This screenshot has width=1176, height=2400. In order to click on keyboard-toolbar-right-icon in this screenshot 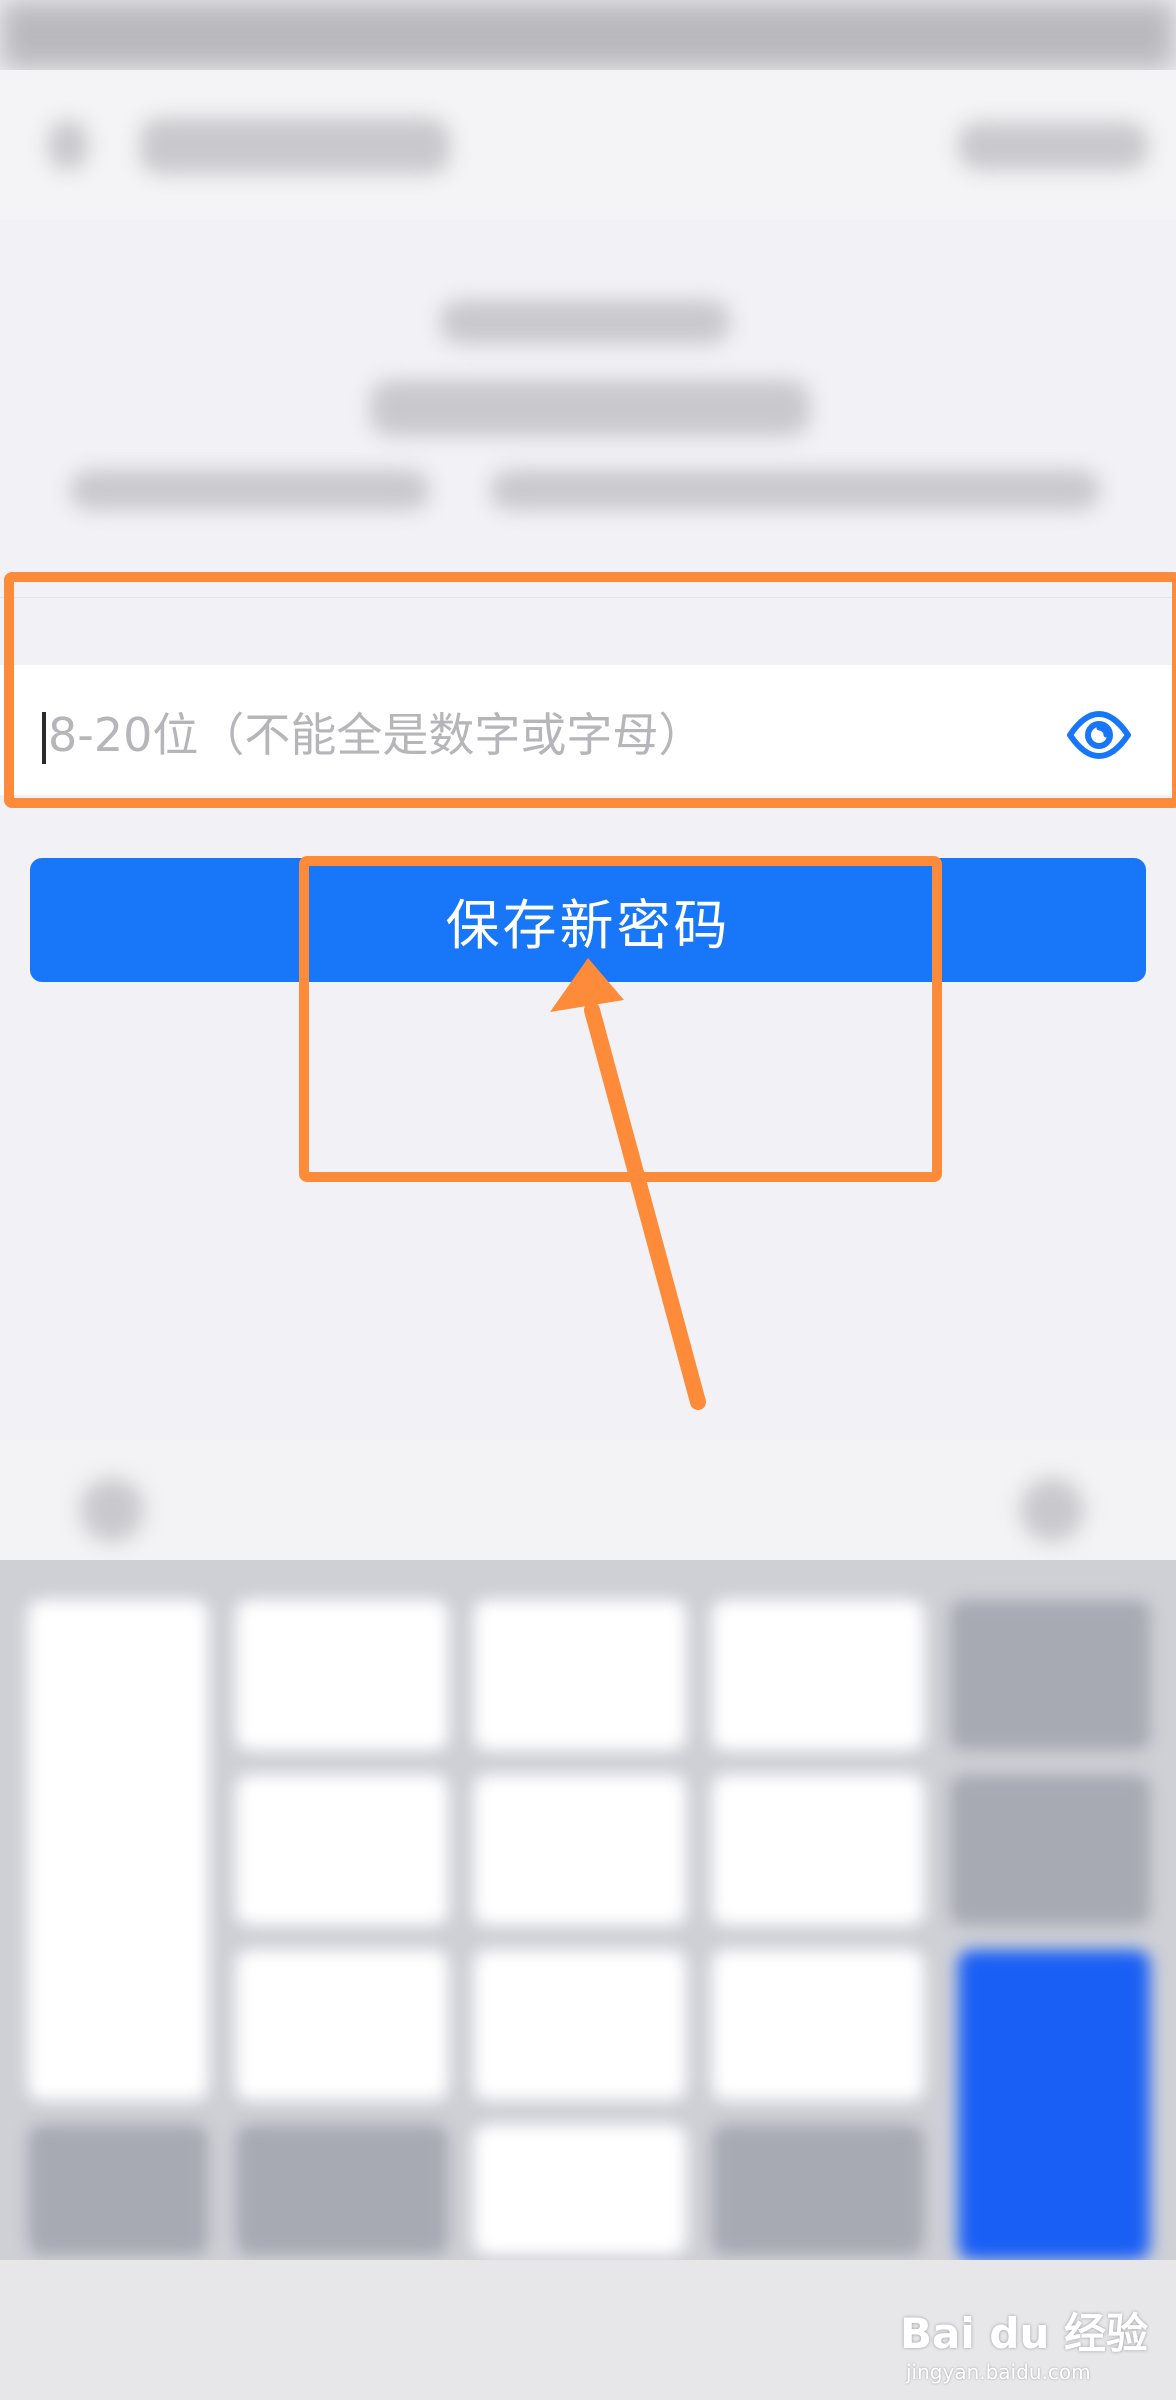, I will do `click(1052, 1510)`.